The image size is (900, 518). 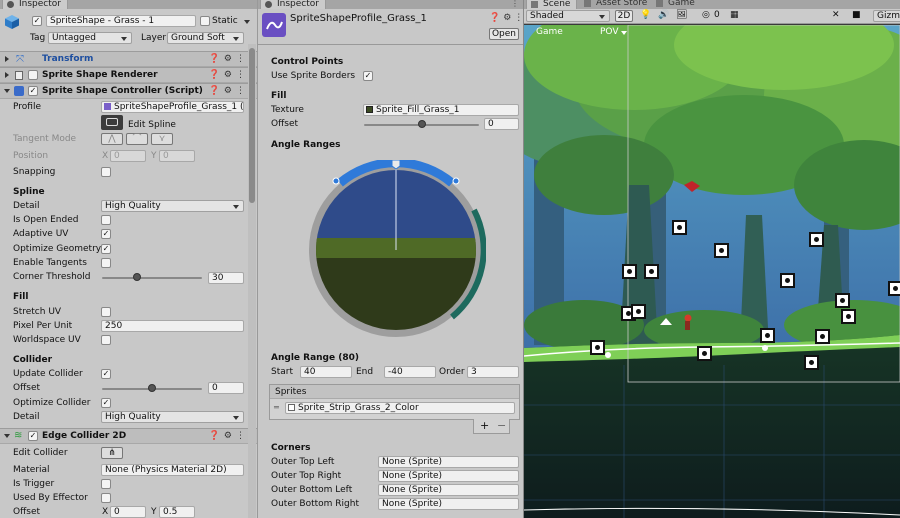 I want to click on adaptive-uv-checkbox: ✓, so click(x=106, y=234).